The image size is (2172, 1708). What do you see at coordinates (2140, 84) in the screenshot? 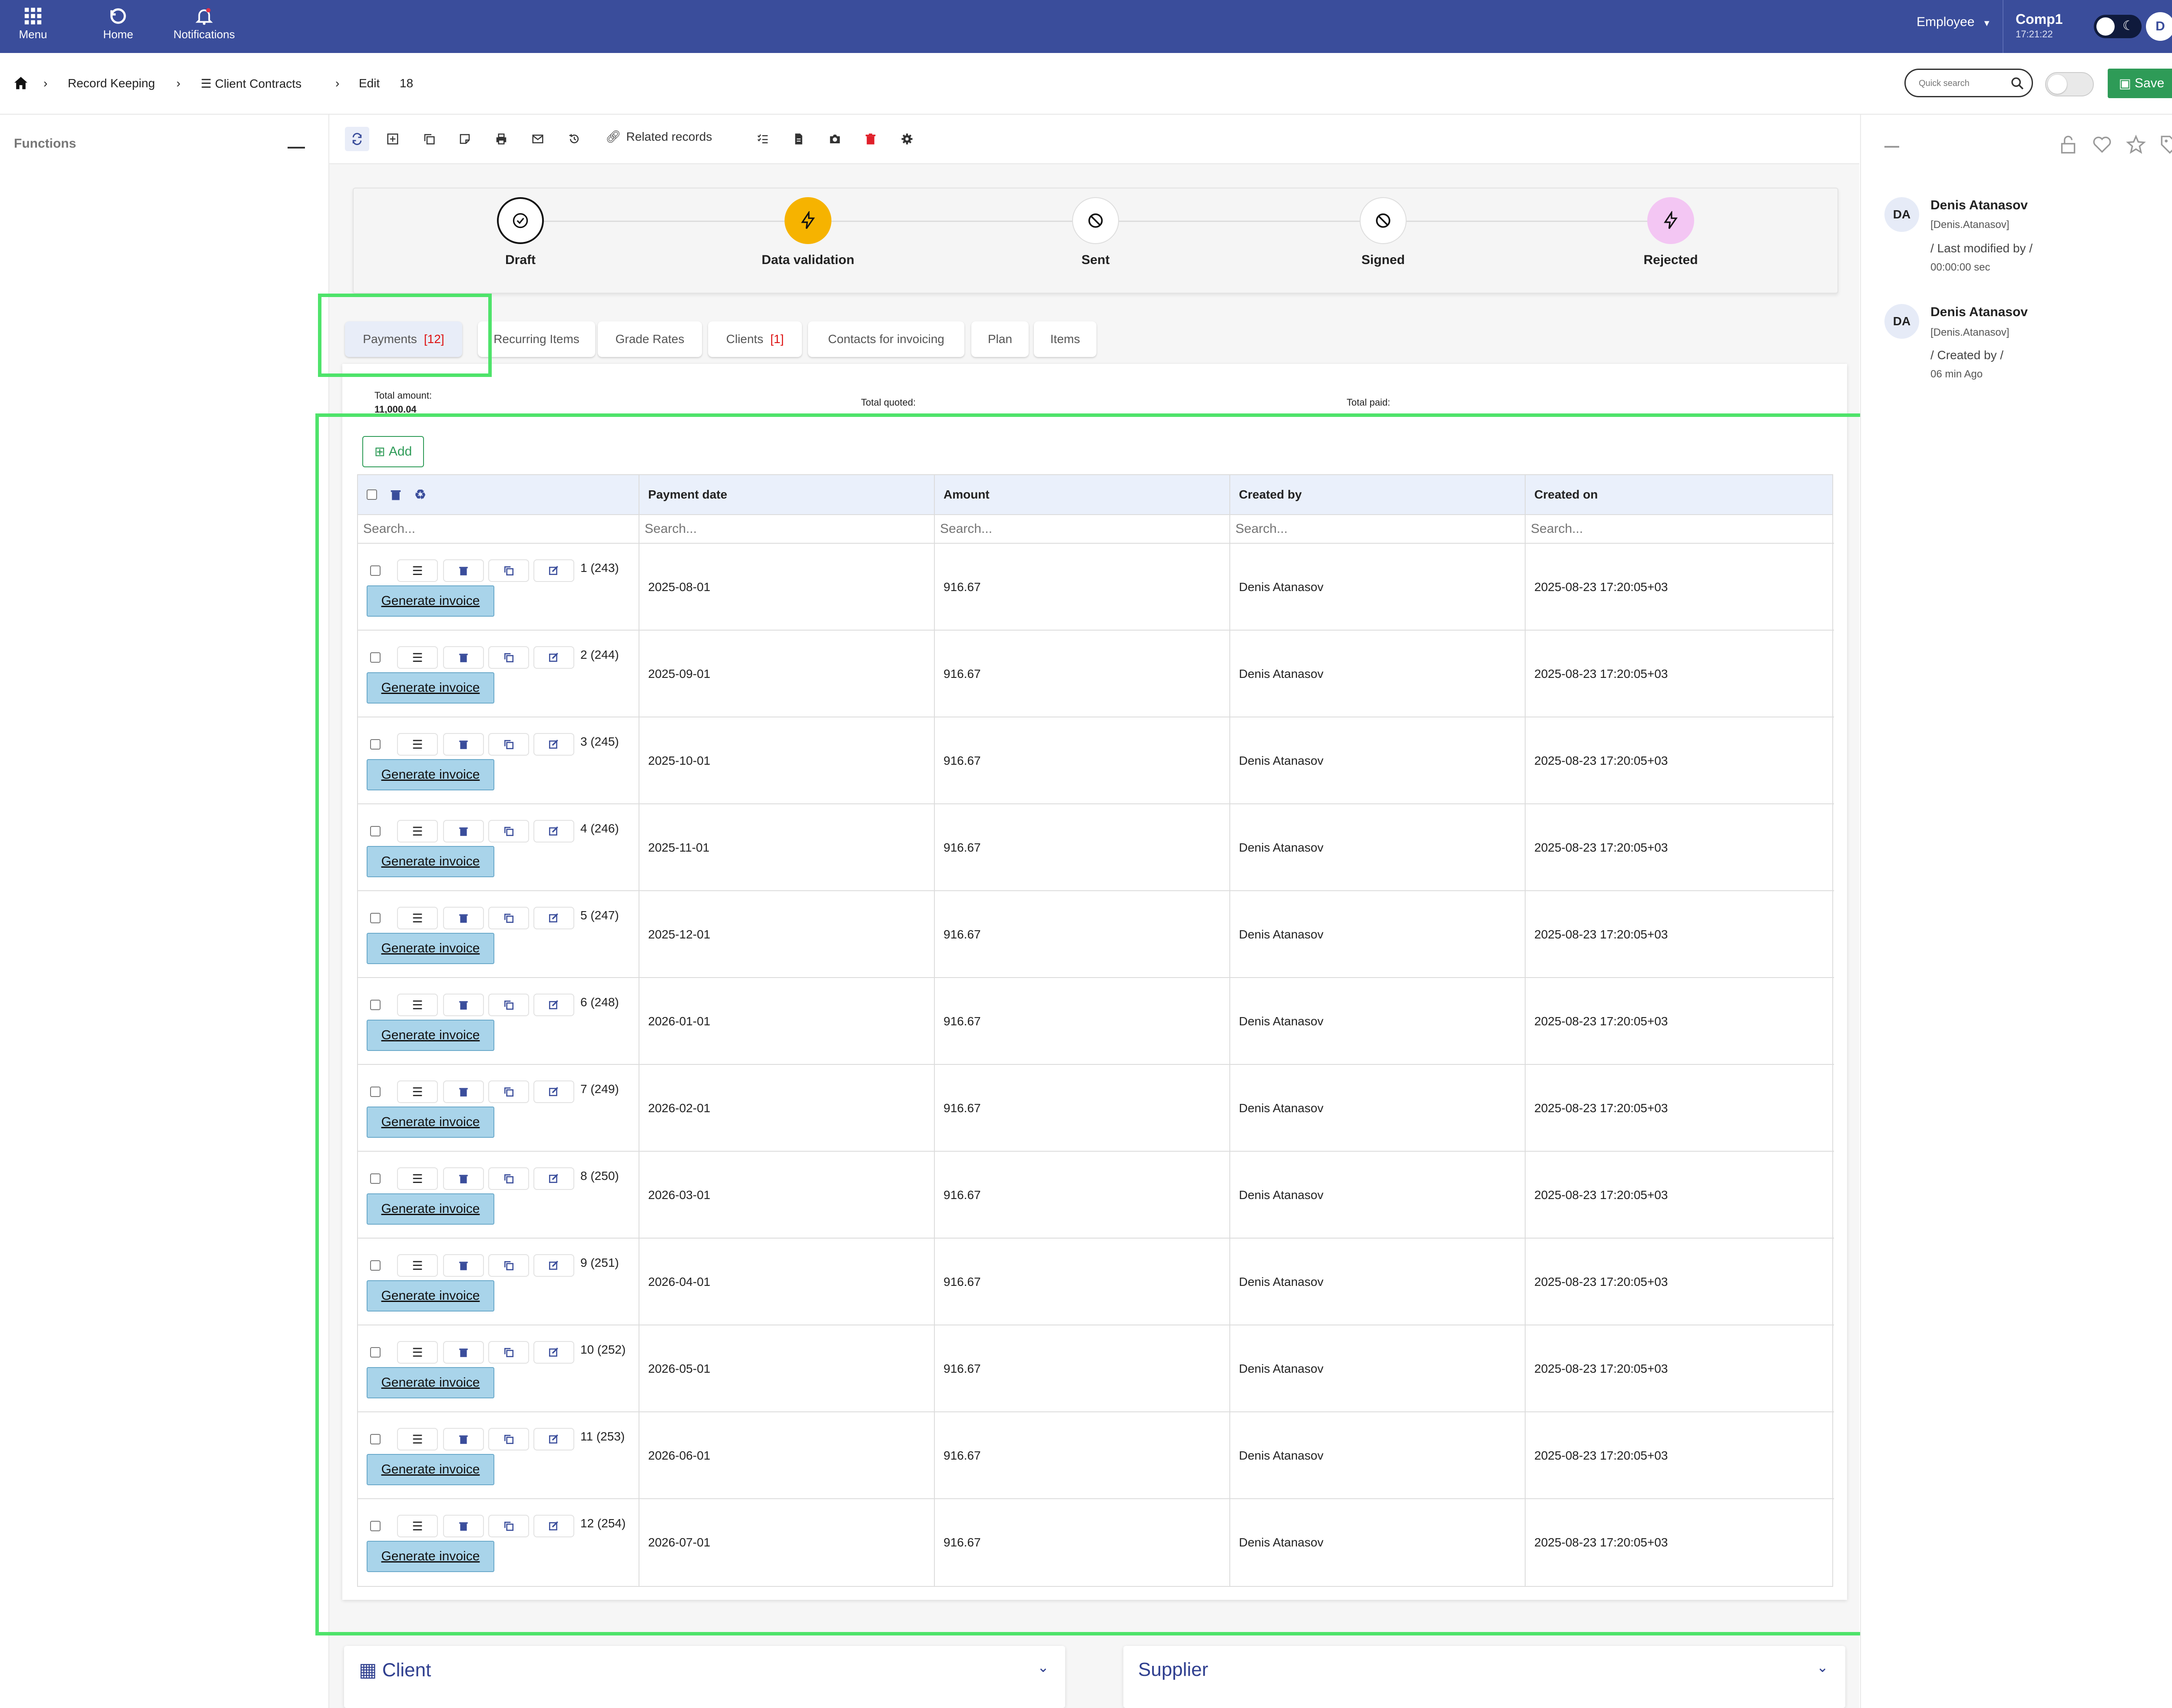
I see `save-button: ▣ Save` at bounding box center [2140, 84].